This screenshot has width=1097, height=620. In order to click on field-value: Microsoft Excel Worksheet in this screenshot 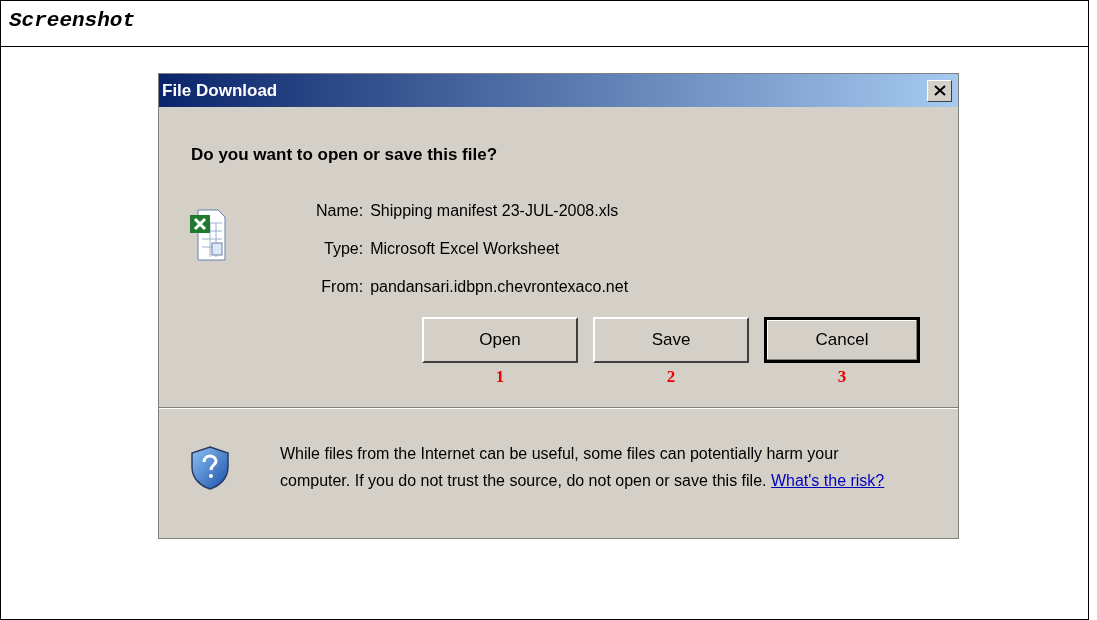, I will do `click(465, 249)`.